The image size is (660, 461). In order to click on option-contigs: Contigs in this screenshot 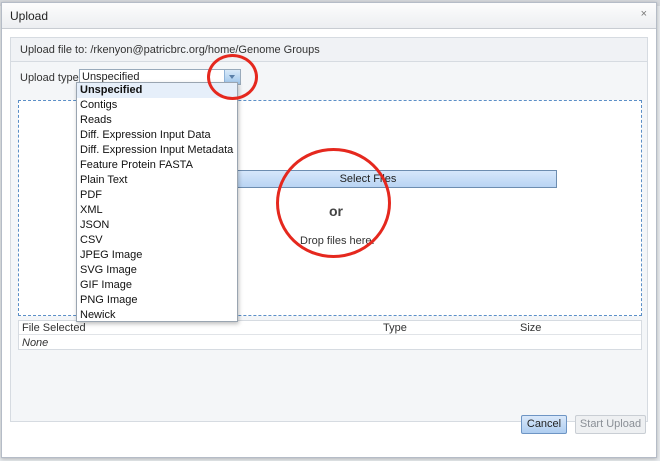, I will do `click(157, 105)`.